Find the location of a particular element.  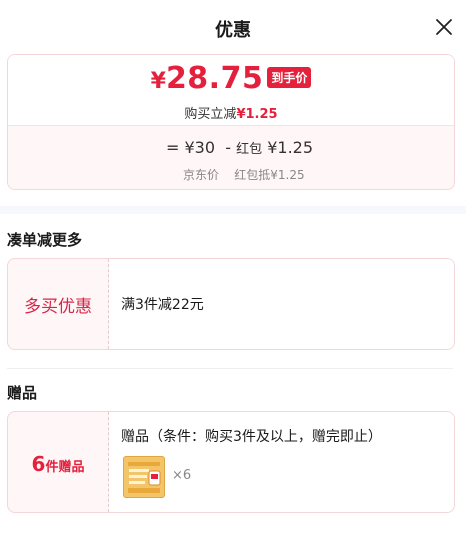

bundle-promo-detail: 满3件减22元 is located at coordinates (281, 304).